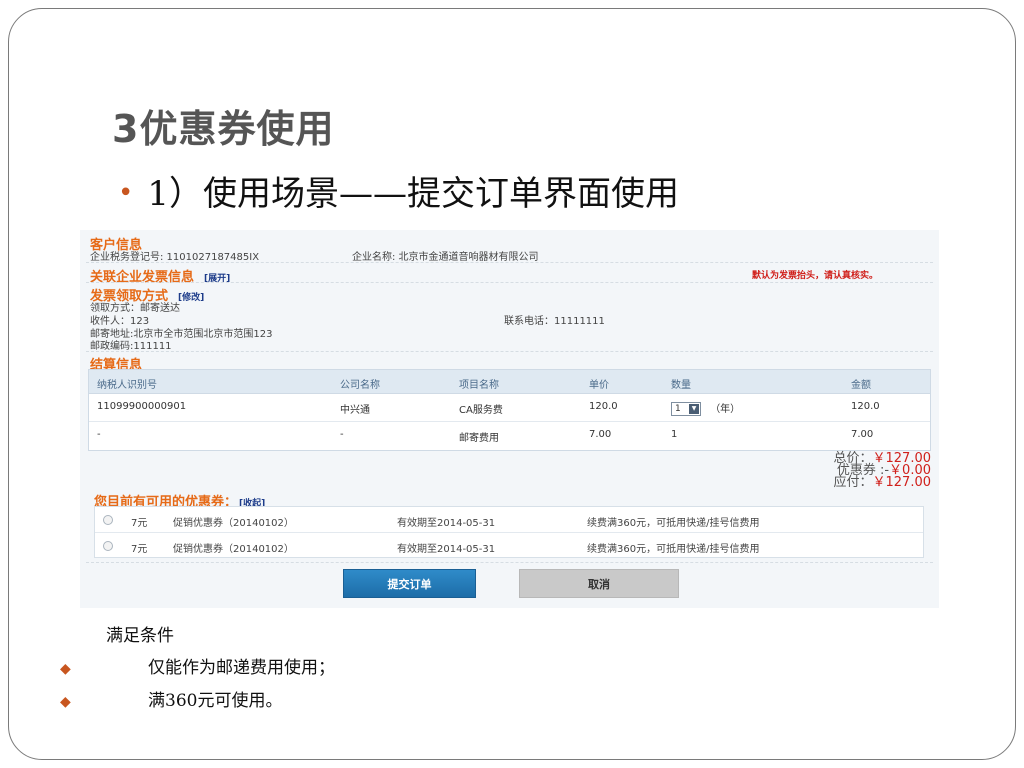  Describe the element at coordinates (725, 409) in the screenshot. I see `quantity-unit: （年）` at that location.